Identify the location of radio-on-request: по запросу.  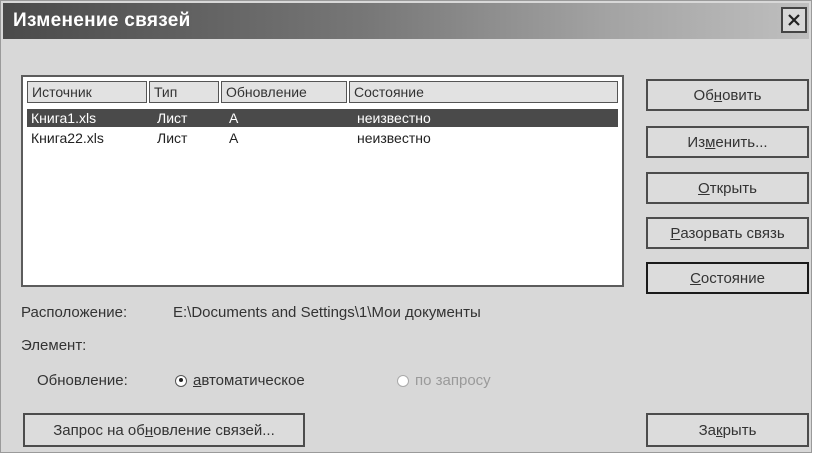
(444, 380).